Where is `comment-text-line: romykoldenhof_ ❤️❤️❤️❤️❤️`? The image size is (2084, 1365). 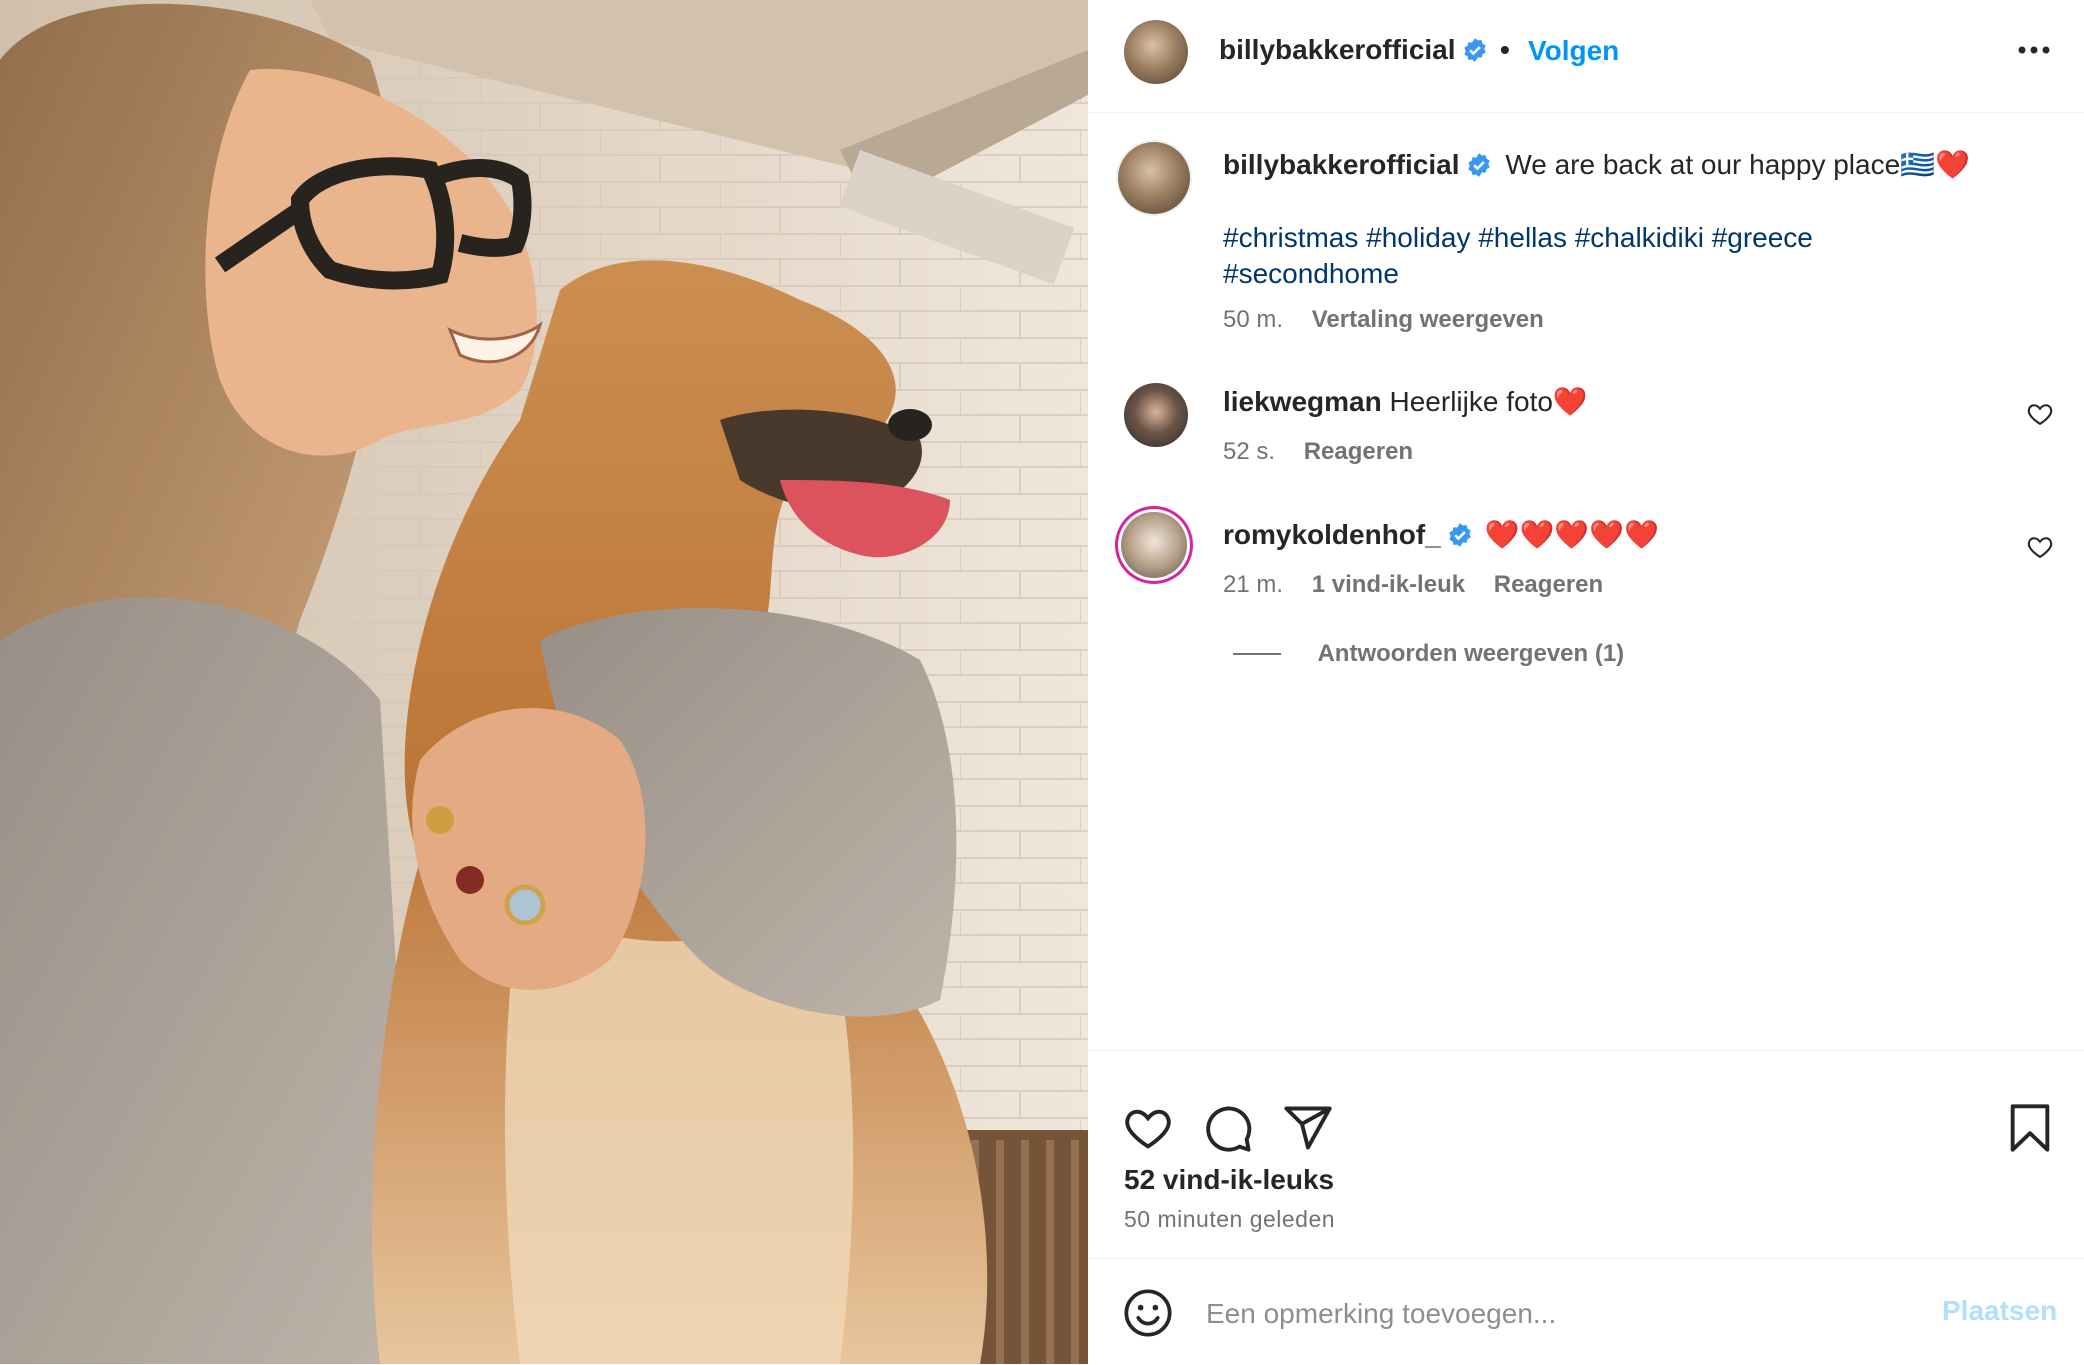 comment-text-line: romykoldenhof_ ❤️❤️❤️❤️❤️ is located at coordinates (1603, 535).